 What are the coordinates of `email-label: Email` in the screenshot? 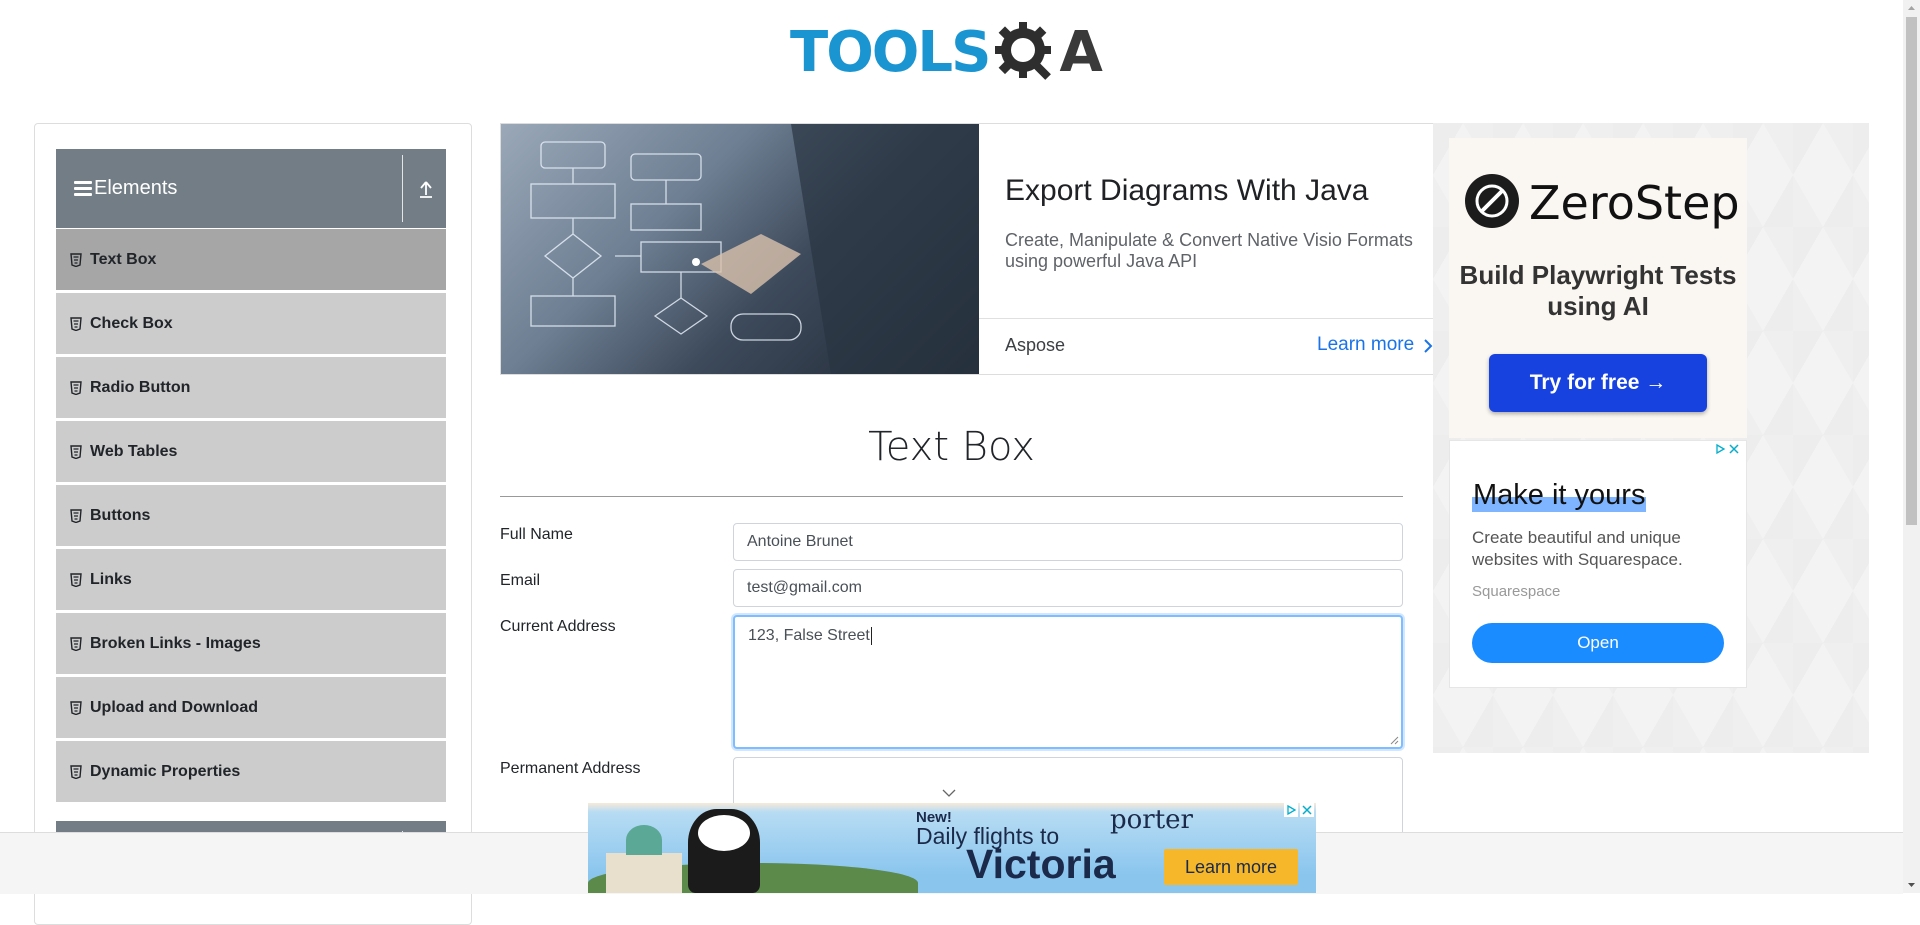 It's located at (520, 580).